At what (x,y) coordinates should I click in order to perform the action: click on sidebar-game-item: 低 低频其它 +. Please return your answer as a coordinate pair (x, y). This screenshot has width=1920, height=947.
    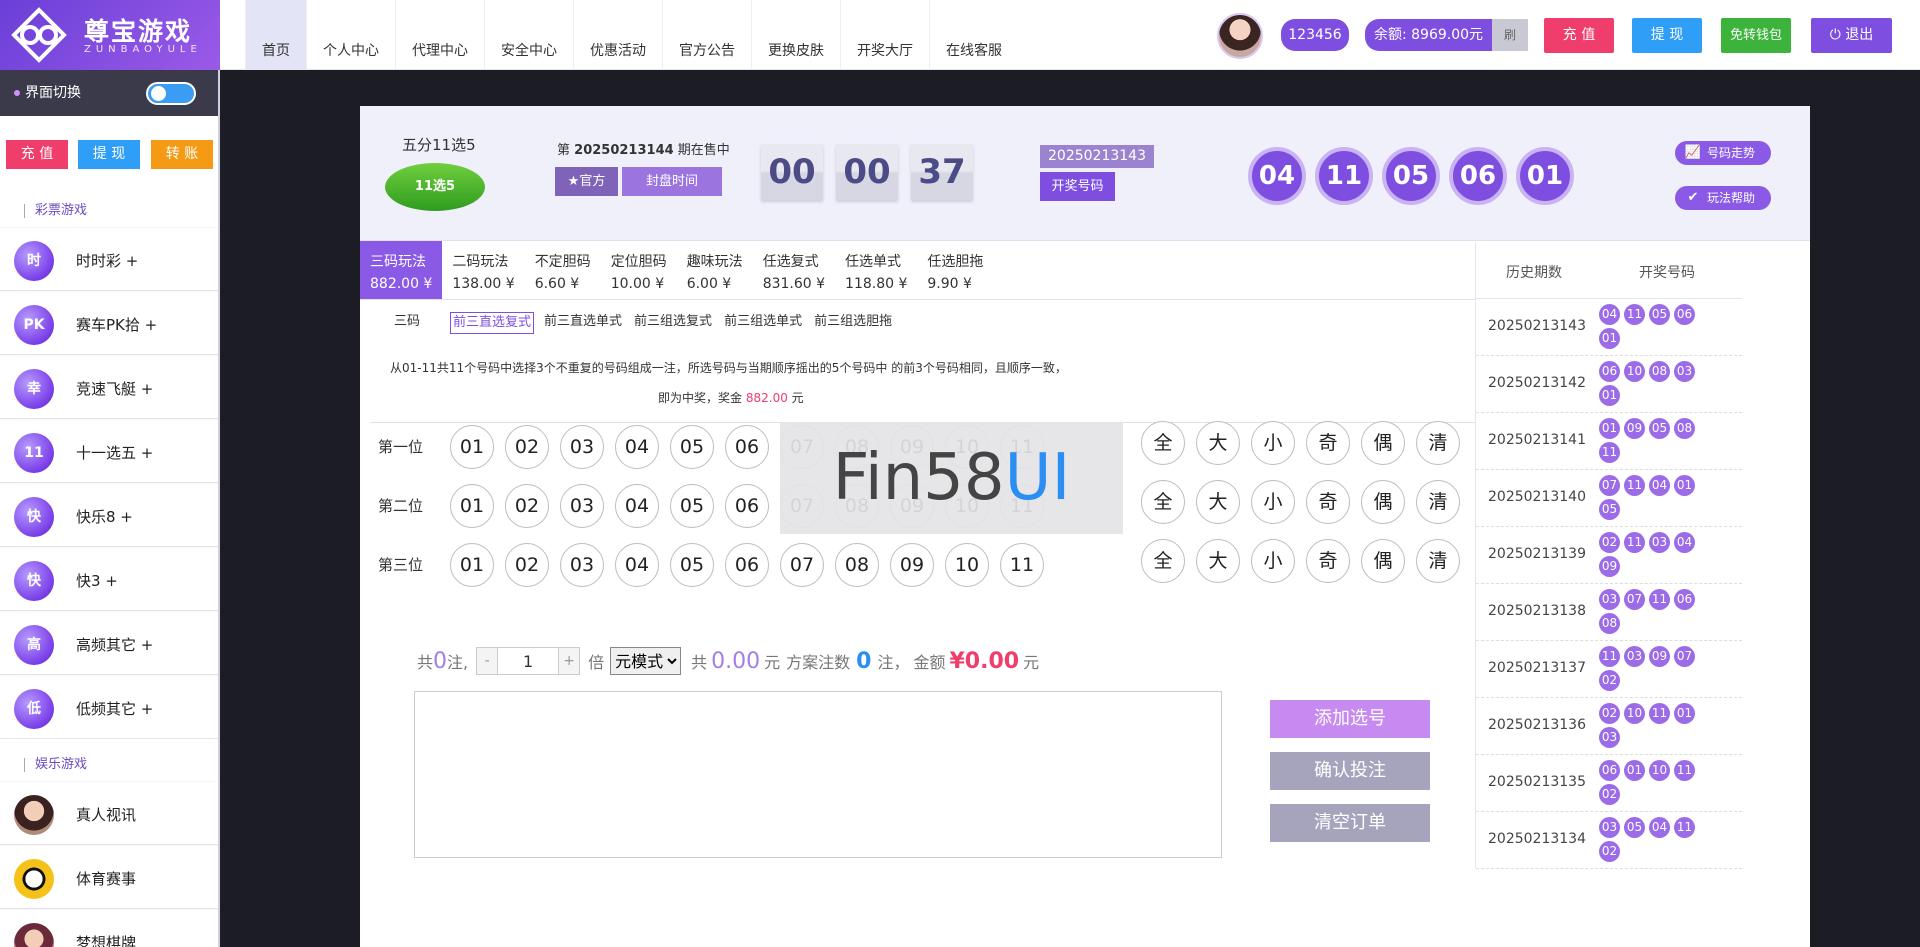
    Looking at the image, I should click on (109, 707).